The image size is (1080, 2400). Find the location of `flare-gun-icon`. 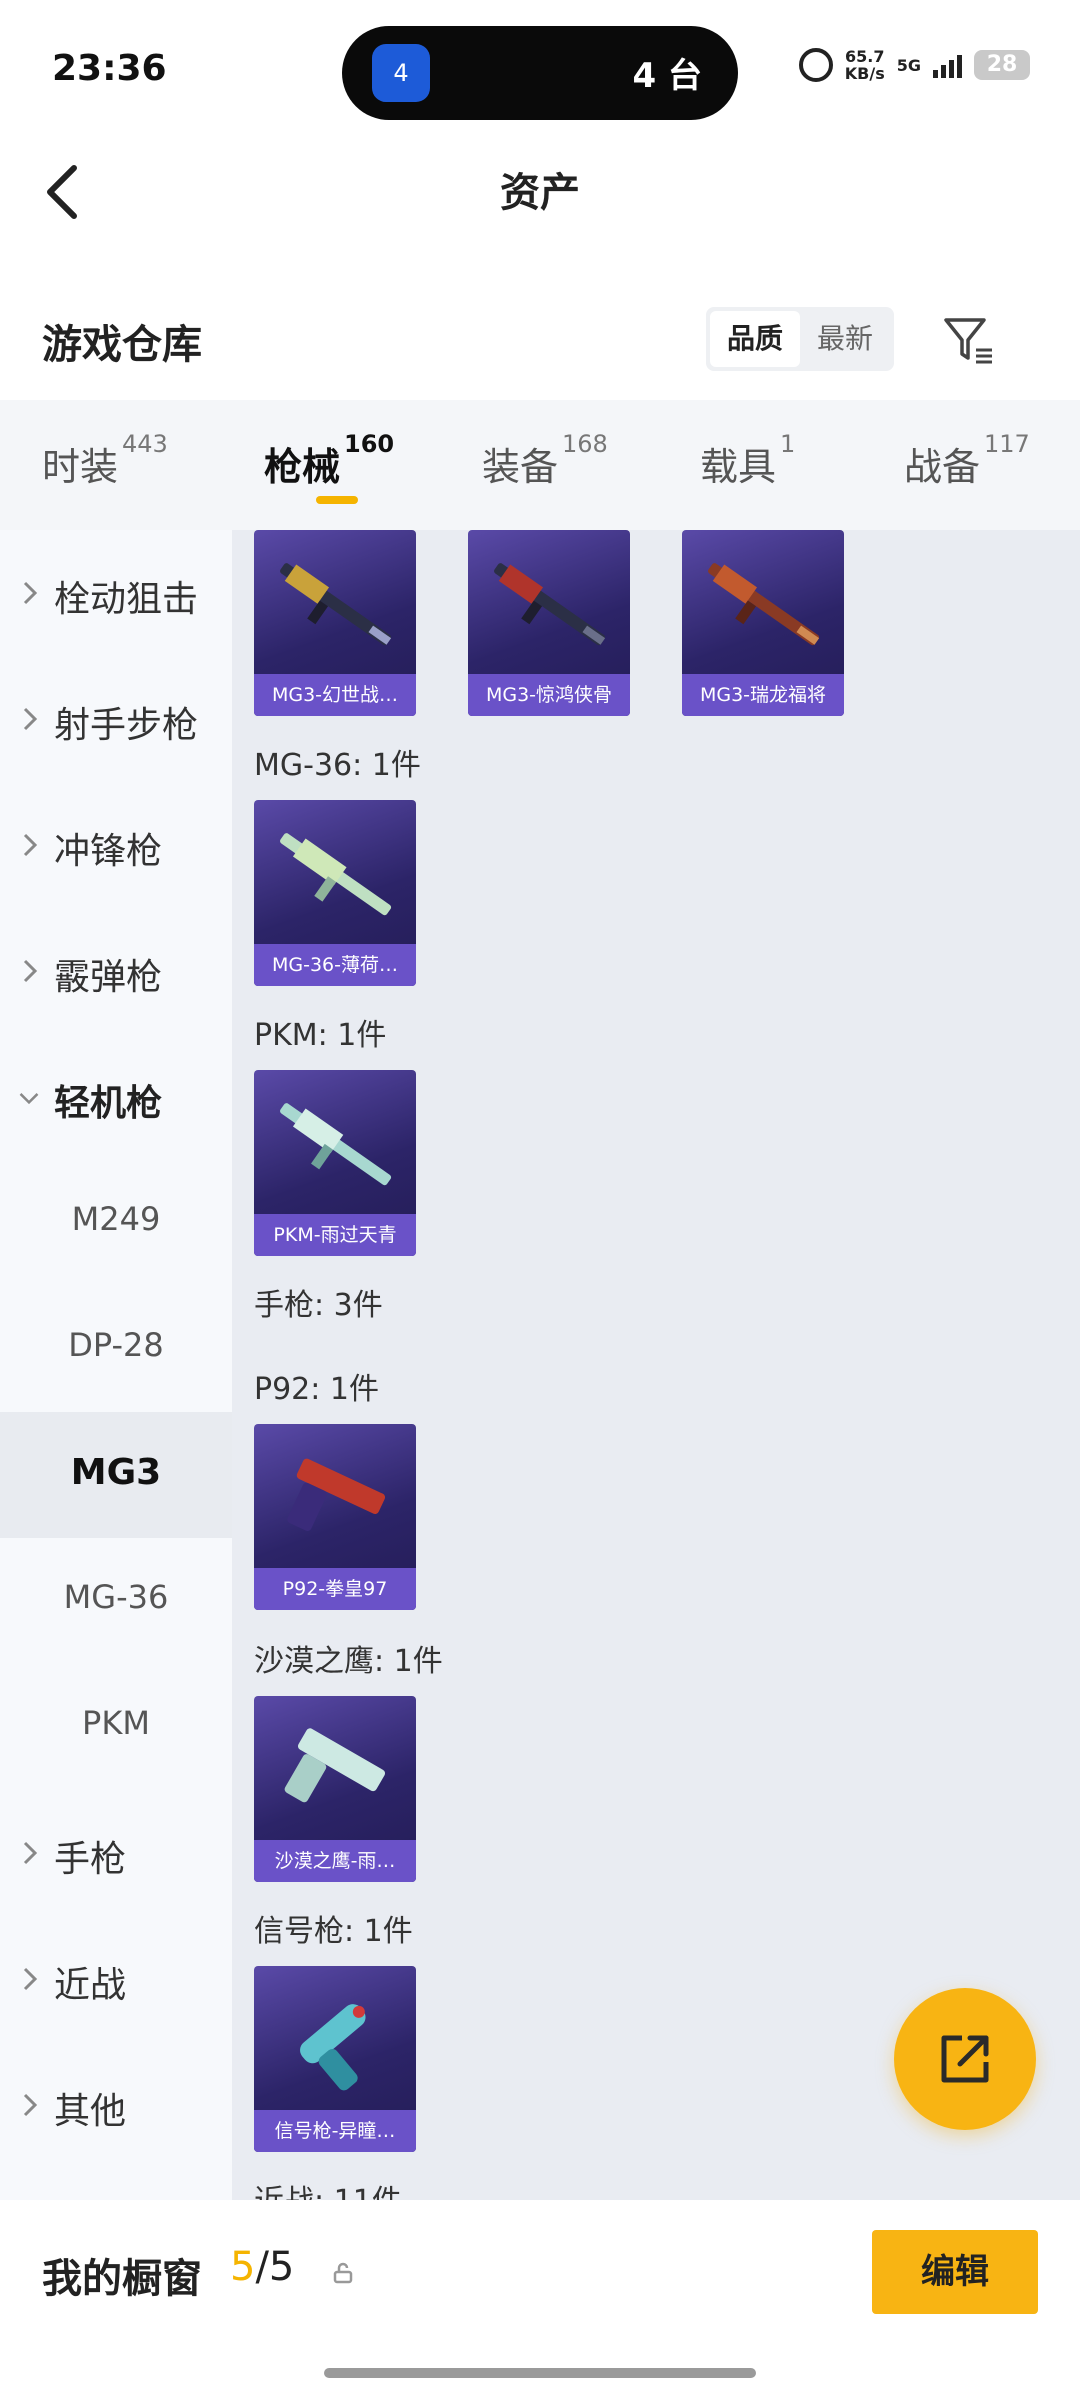

flare-gun-icon is located at coordinates (333, 2047).